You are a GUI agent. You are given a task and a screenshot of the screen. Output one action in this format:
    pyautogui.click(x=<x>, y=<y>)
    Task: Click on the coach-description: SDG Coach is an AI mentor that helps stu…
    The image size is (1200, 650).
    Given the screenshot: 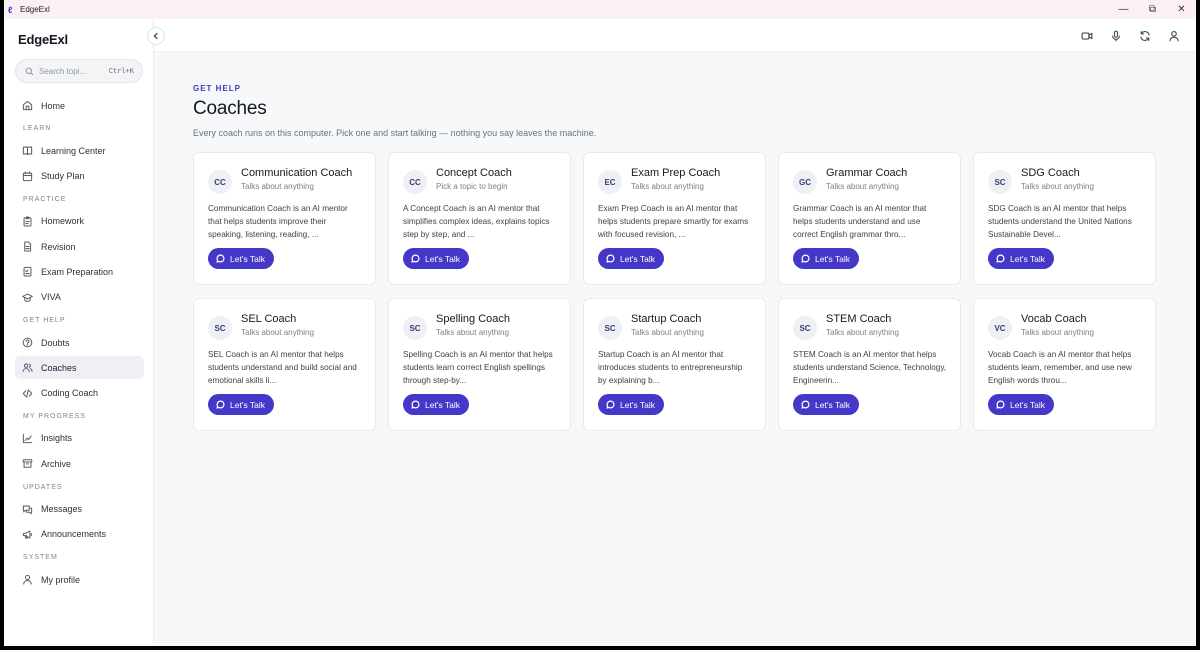 What is the action you would take?
    pyautogui.click(x=1060, y=222)
    